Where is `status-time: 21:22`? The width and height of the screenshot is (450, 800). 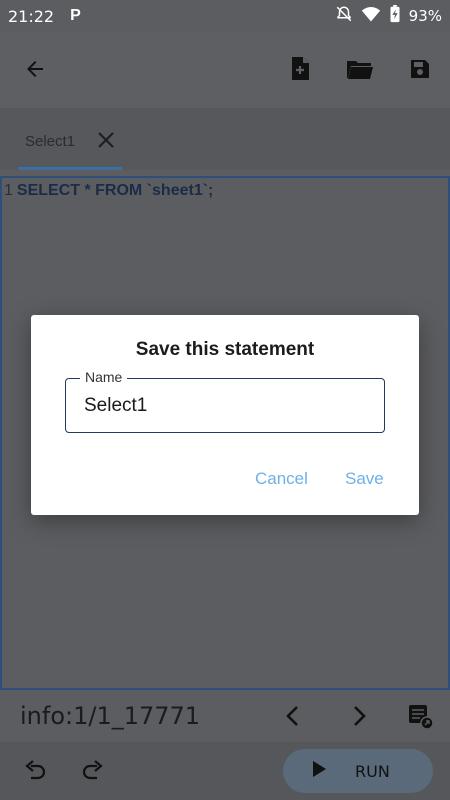
status-time: 21:22 is located at coordinates (31, 16).